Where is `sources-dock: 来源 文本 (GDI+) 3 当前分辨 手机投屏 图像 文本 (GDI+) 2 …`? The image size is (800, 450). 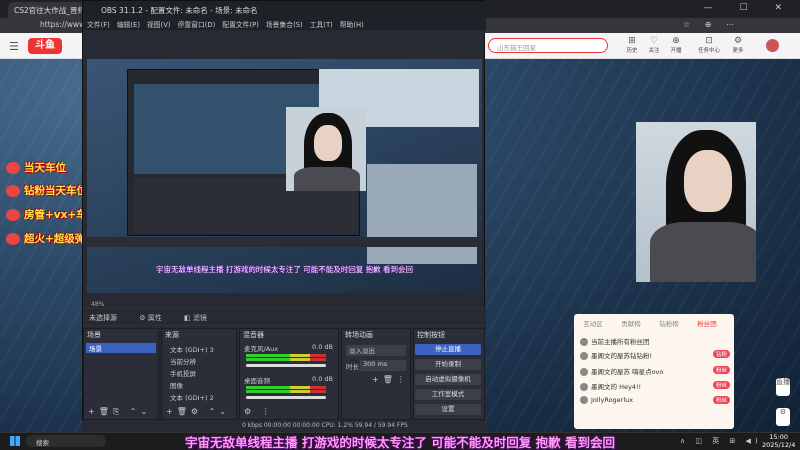 sources-dock: 来源 文本 (GDI+) 3 当前分辨 手机投屏 图像 文本 (GDI+) 2 … is located at coordinates (199, 374).